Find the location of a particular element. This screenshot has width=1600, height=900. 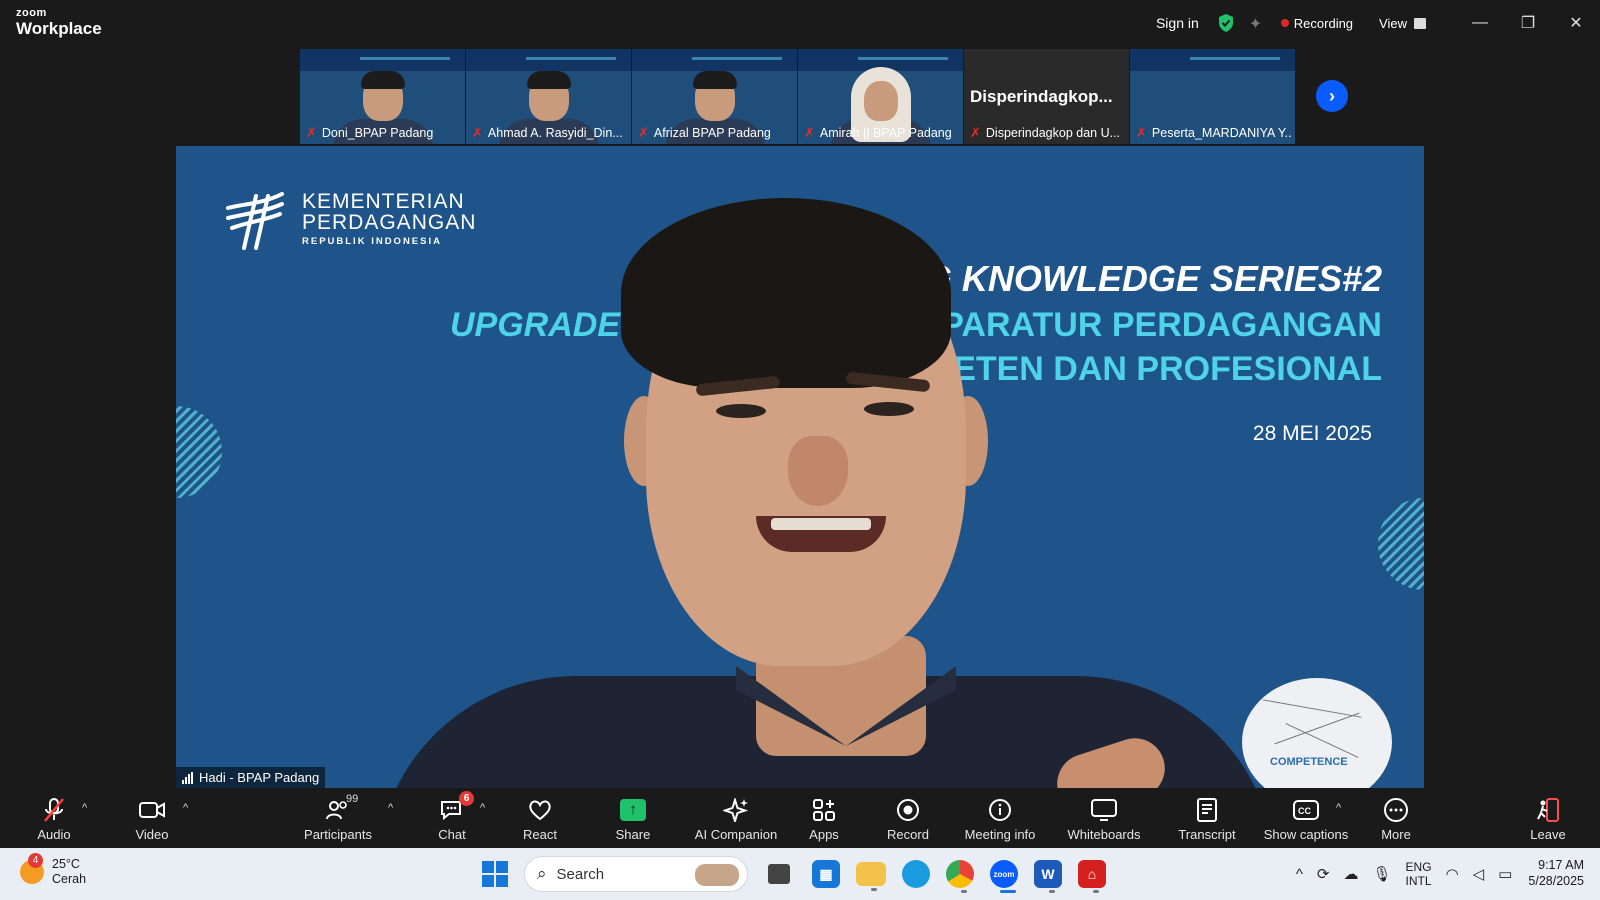

apps-button: Apps is located at coordinates (824, 819).